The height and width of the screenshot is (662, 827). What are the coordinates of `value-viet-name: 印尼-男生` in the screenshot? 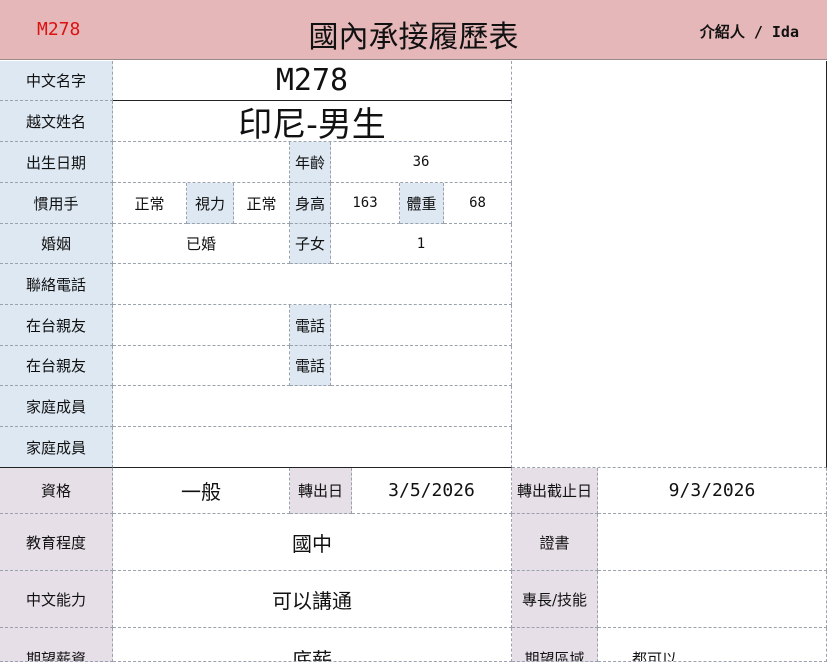 It's located at (312, 121).